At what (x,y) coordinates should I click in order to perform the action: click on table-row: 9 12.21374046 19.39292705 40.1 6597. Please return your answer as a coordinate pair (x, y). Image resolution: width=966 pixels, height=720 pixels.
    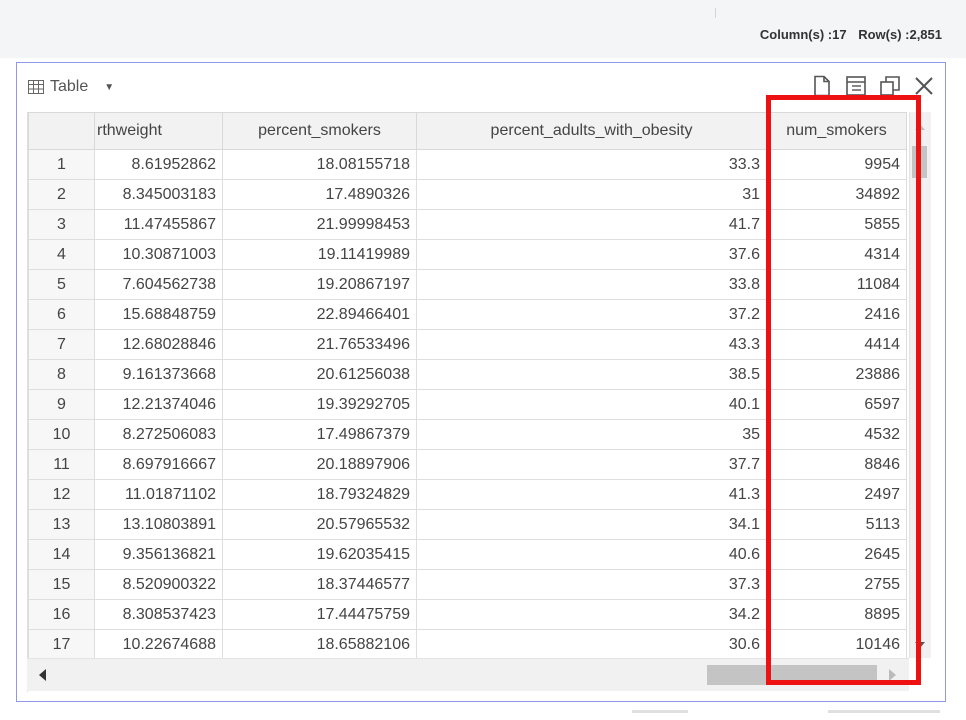
    Looking at the image, I should click on (467, 404).